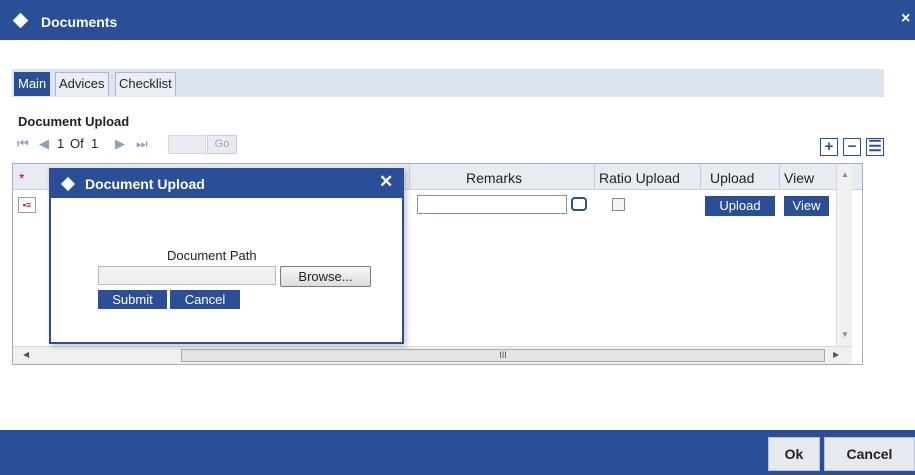 The height and width of the screenshot is (475, 915). I want to click on column-header-ratio-upload: Ratio Upload, so click(639, 178).